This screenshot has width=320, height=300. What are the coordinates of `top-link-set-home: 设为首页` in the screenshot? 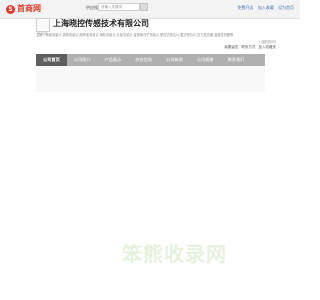 It's located at (286, 7).